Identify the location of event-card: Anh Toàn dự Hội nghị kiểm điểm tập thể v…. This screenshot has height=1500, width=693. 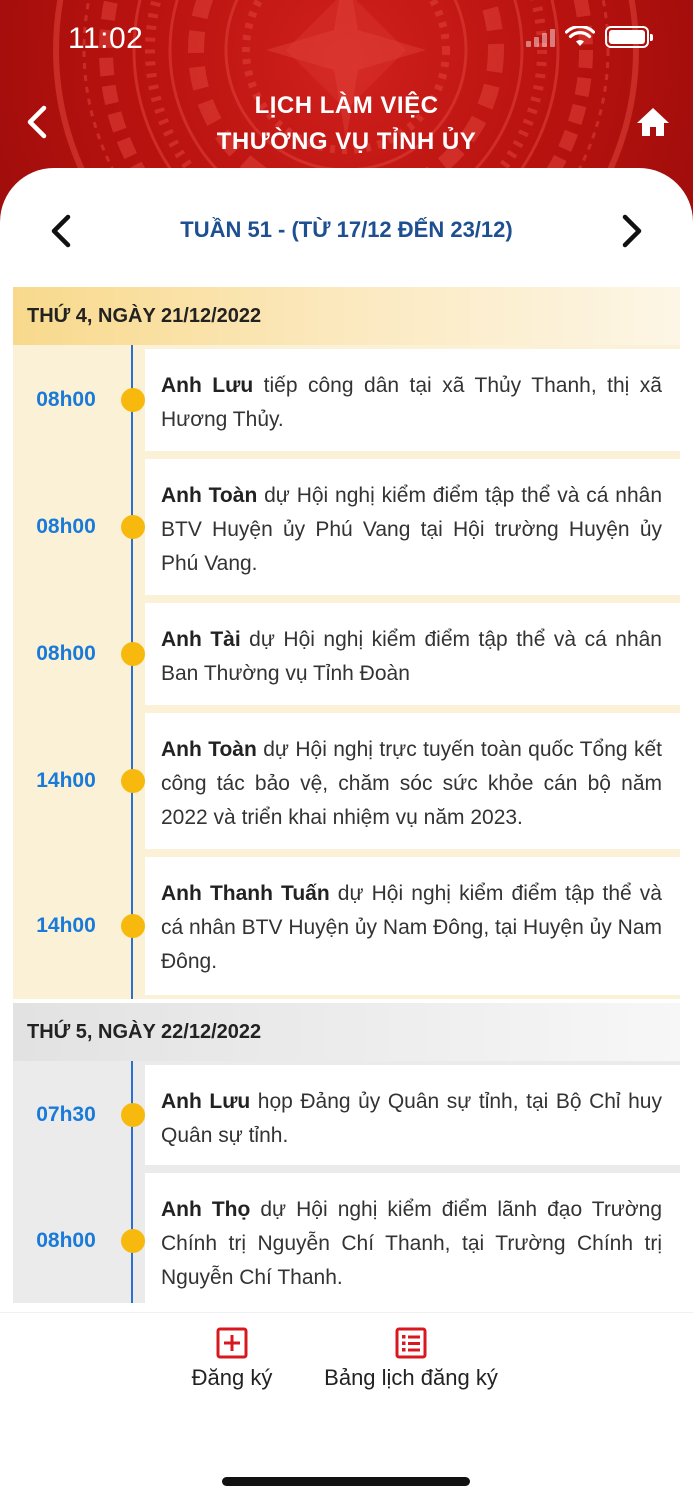
(412, 527).